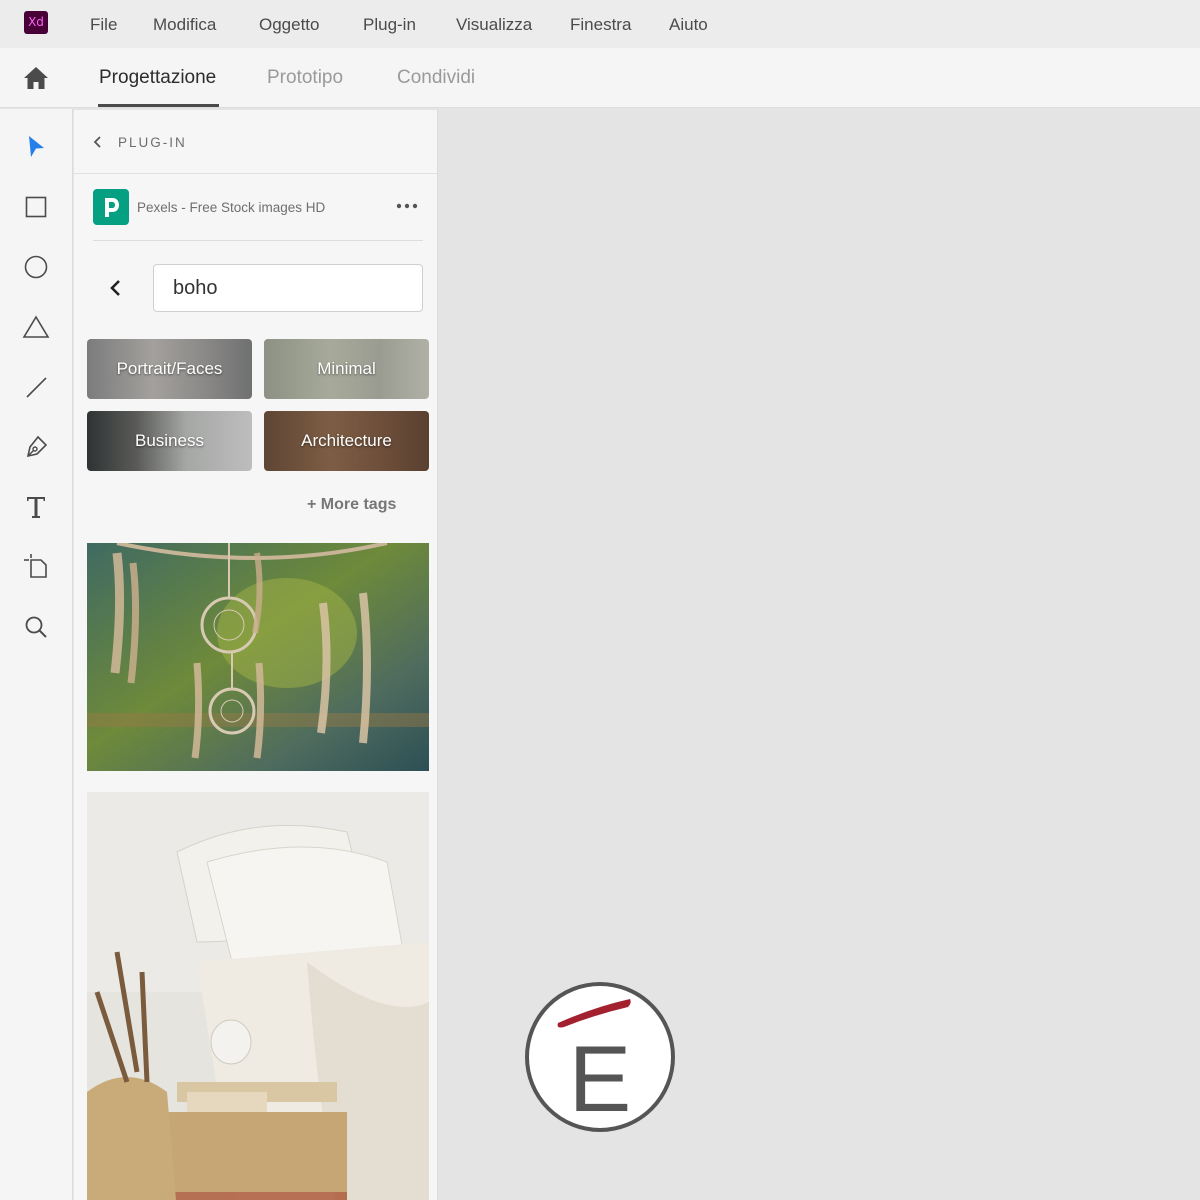  I want to click on mode-tab-bar: Progettazione Prototipo Condividi, so click(600, 78).